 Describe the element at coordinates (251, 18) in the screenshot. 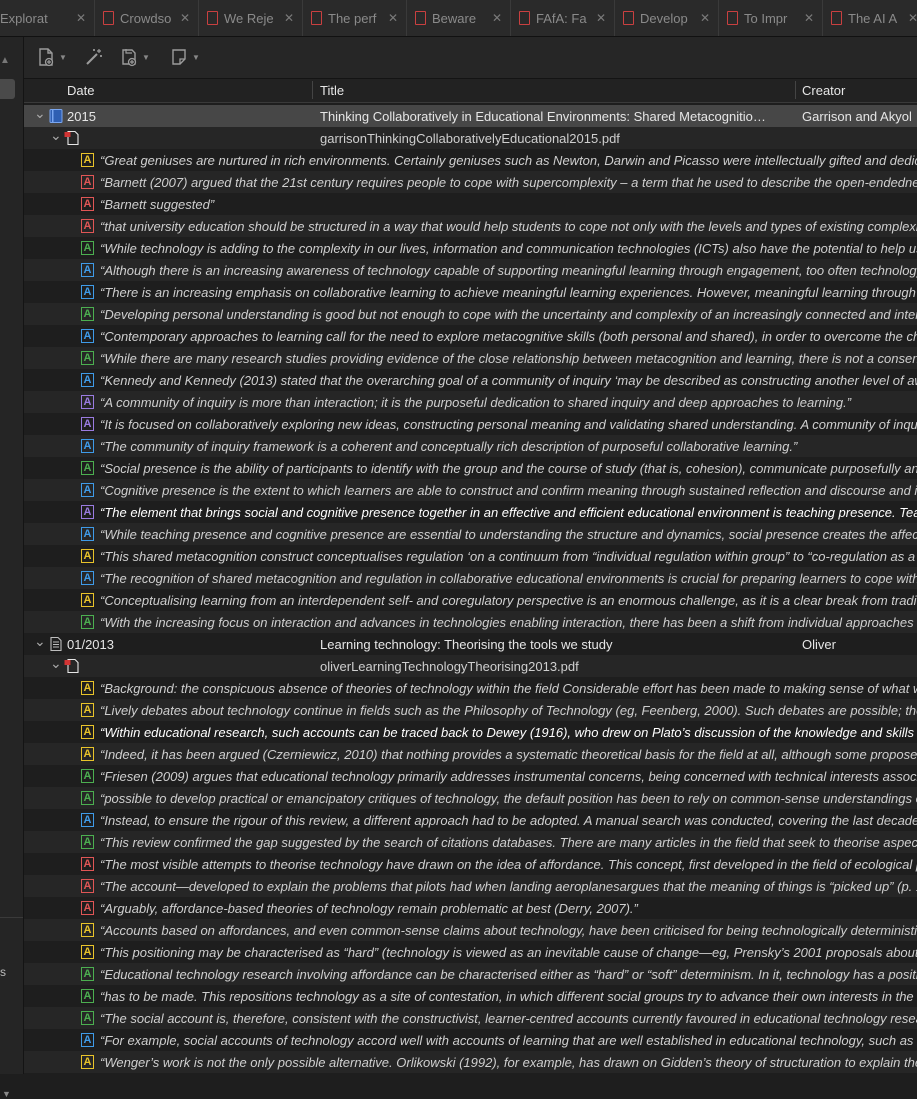

I see `tab: We Reje ✕` at that location.